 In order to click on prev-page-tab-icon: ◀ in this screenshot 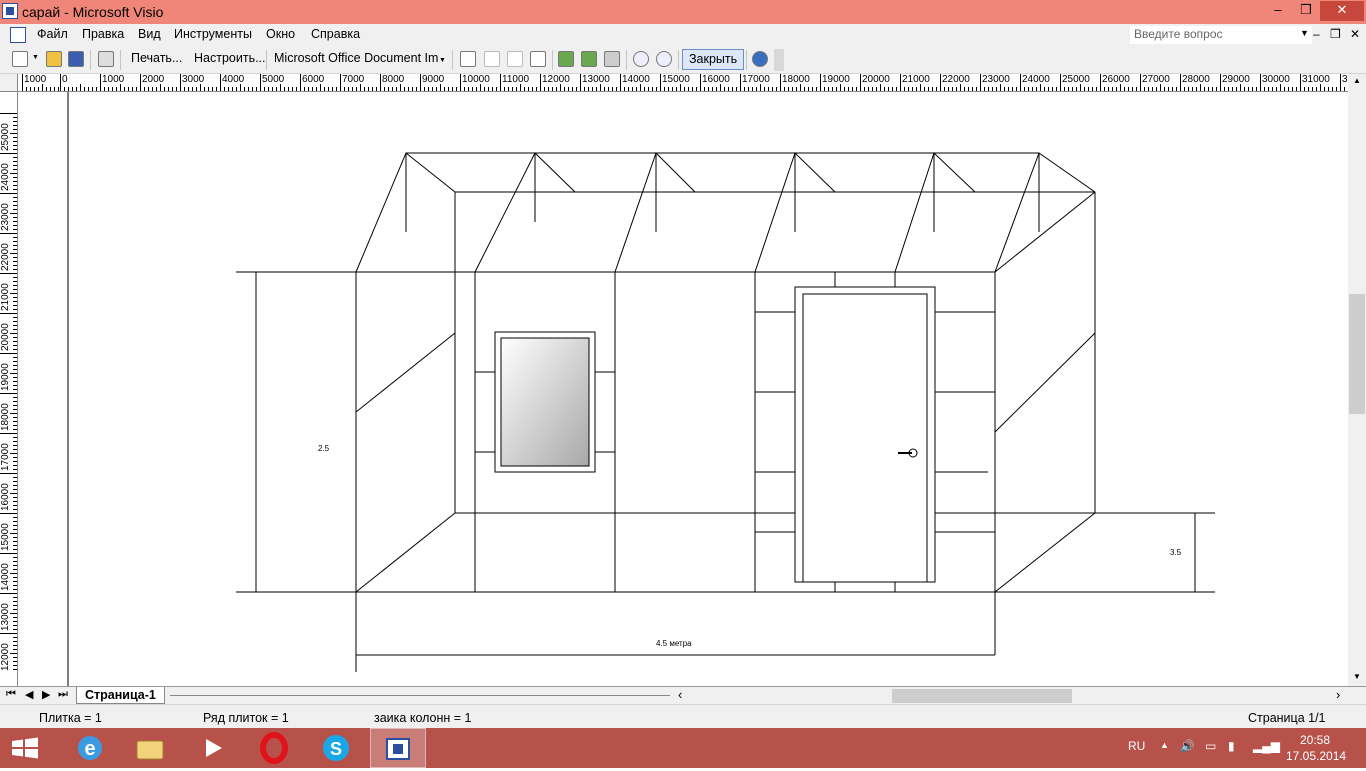, I will do `click(29, 694)`.